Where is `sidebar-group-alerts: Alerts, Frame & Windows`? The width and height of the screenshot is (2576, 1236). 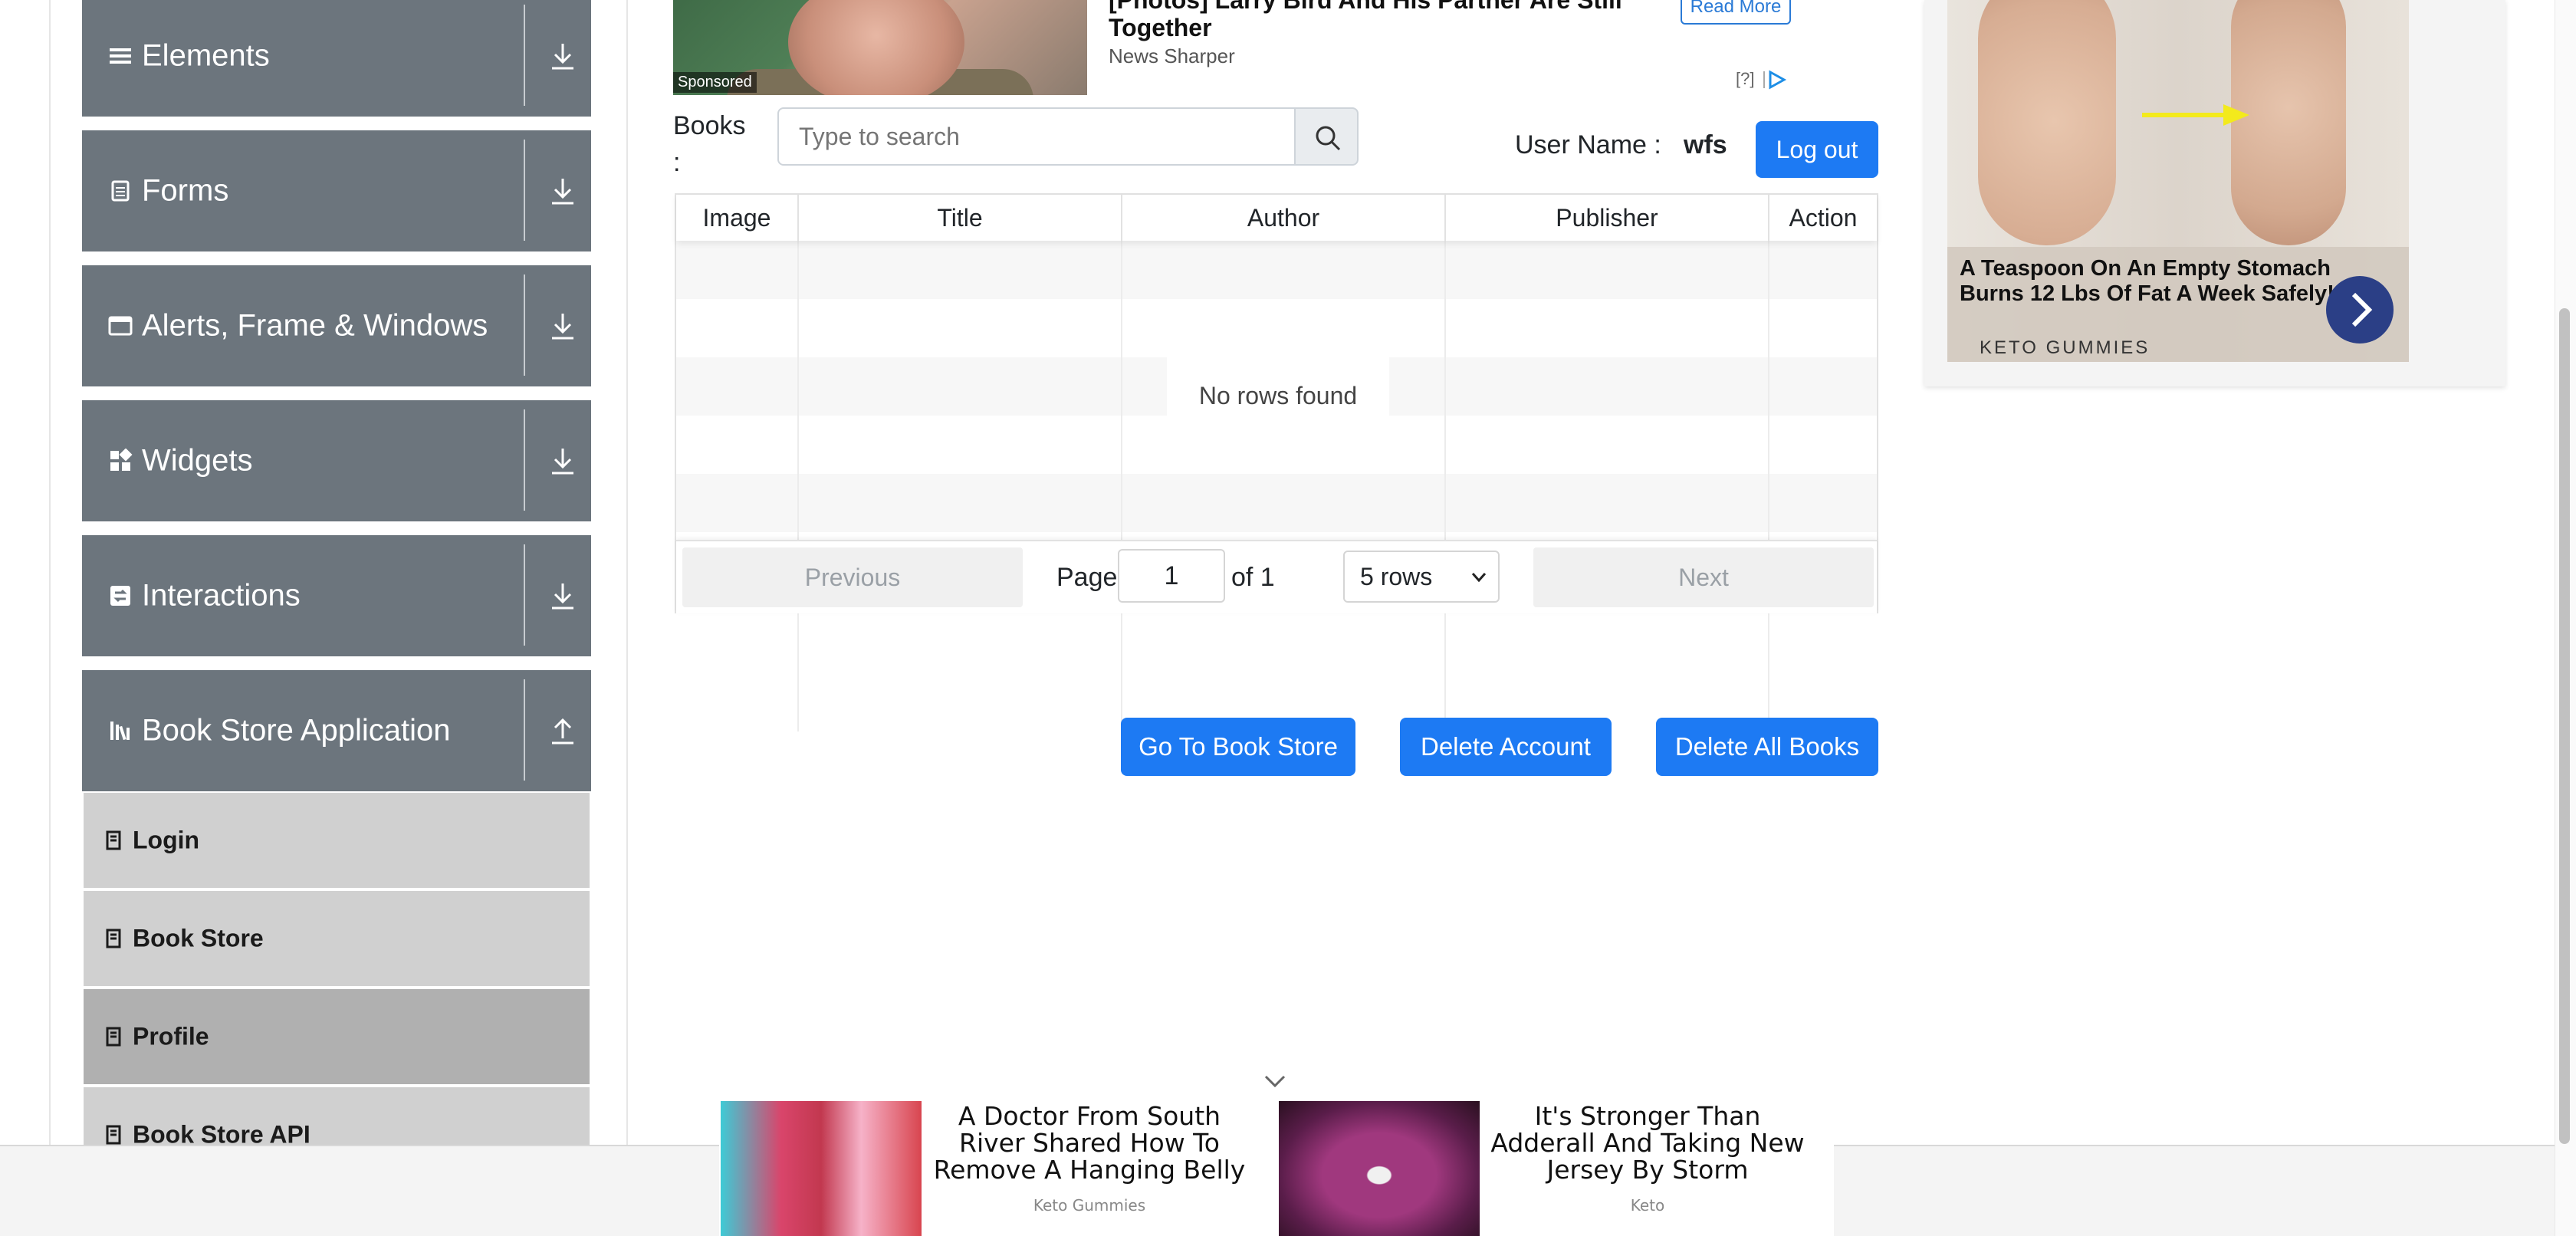 sidebar-group-alerts: Alerts, Frame & Windows is located at coordinates (336, 325).